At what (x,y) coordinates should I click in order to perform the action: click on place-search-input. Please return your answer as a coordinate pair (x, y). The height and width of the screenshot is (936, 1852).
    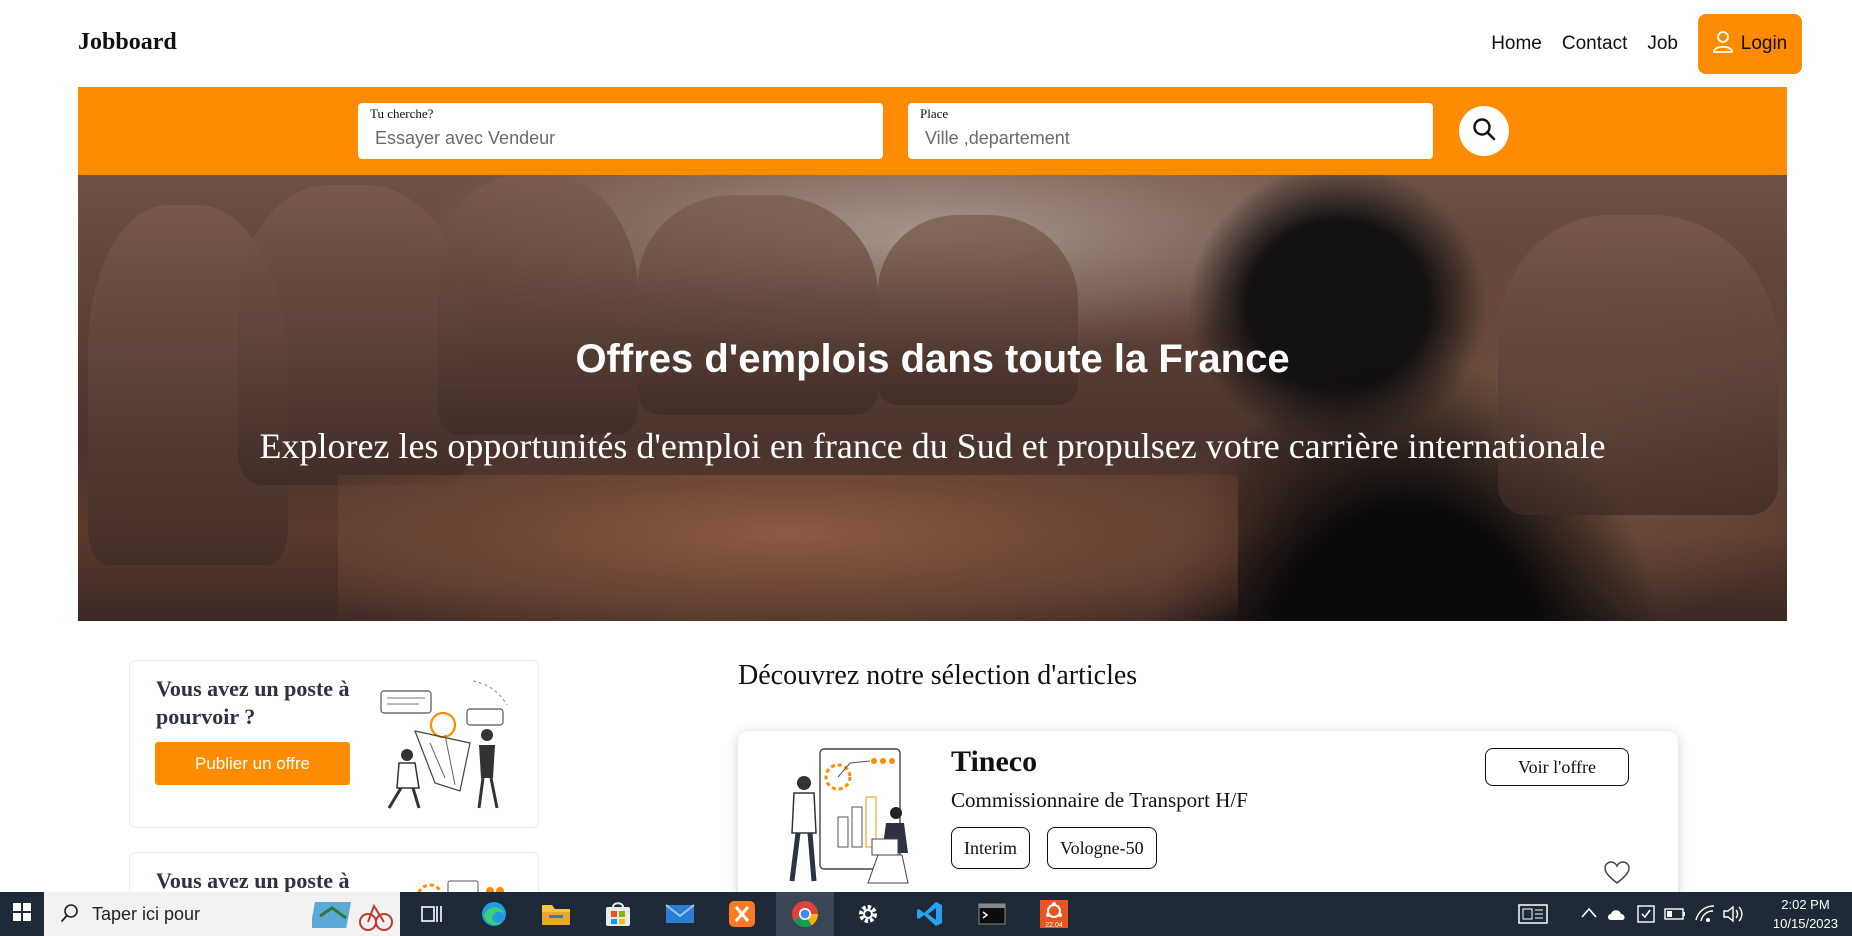
    Looking at the image, I should click on (1170, 138).